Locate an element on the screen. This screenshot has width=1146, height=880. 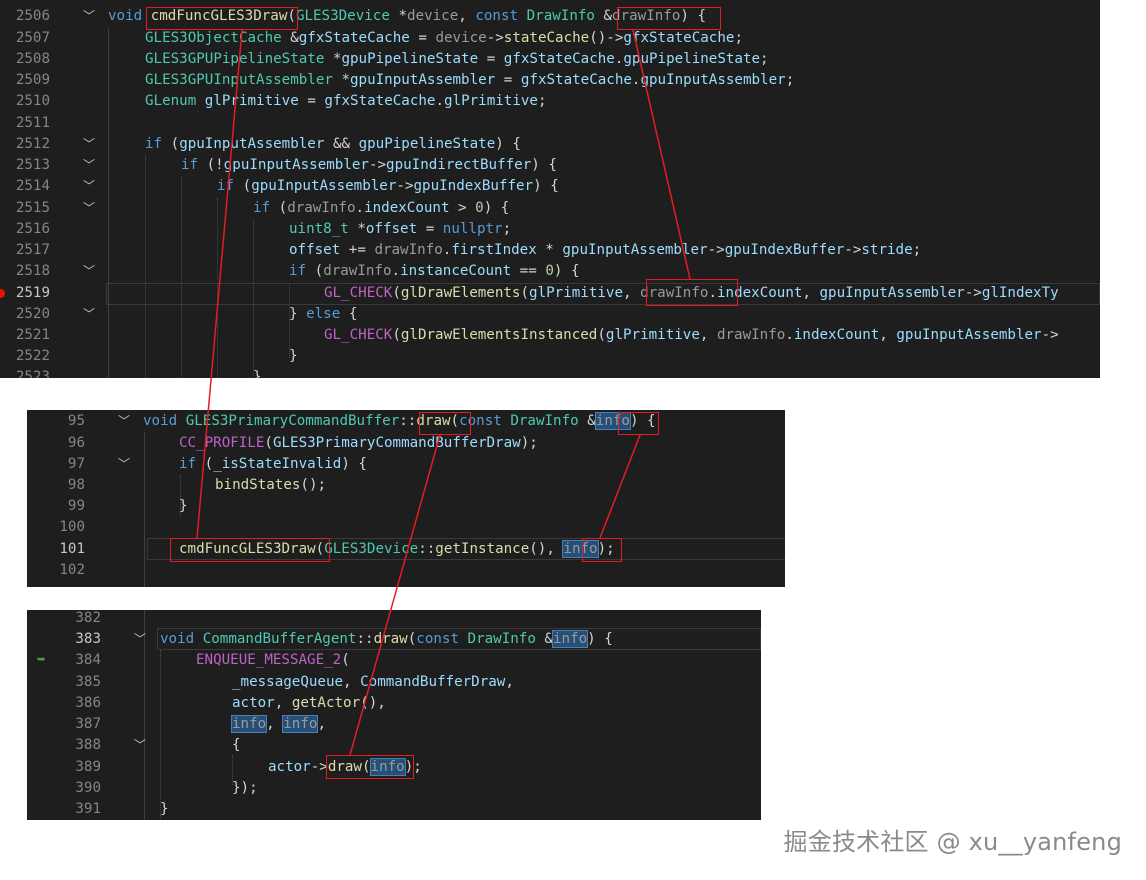
watermark: 掘金技术社区 @ xu__yanfeng is located at coordinates (952, 842).